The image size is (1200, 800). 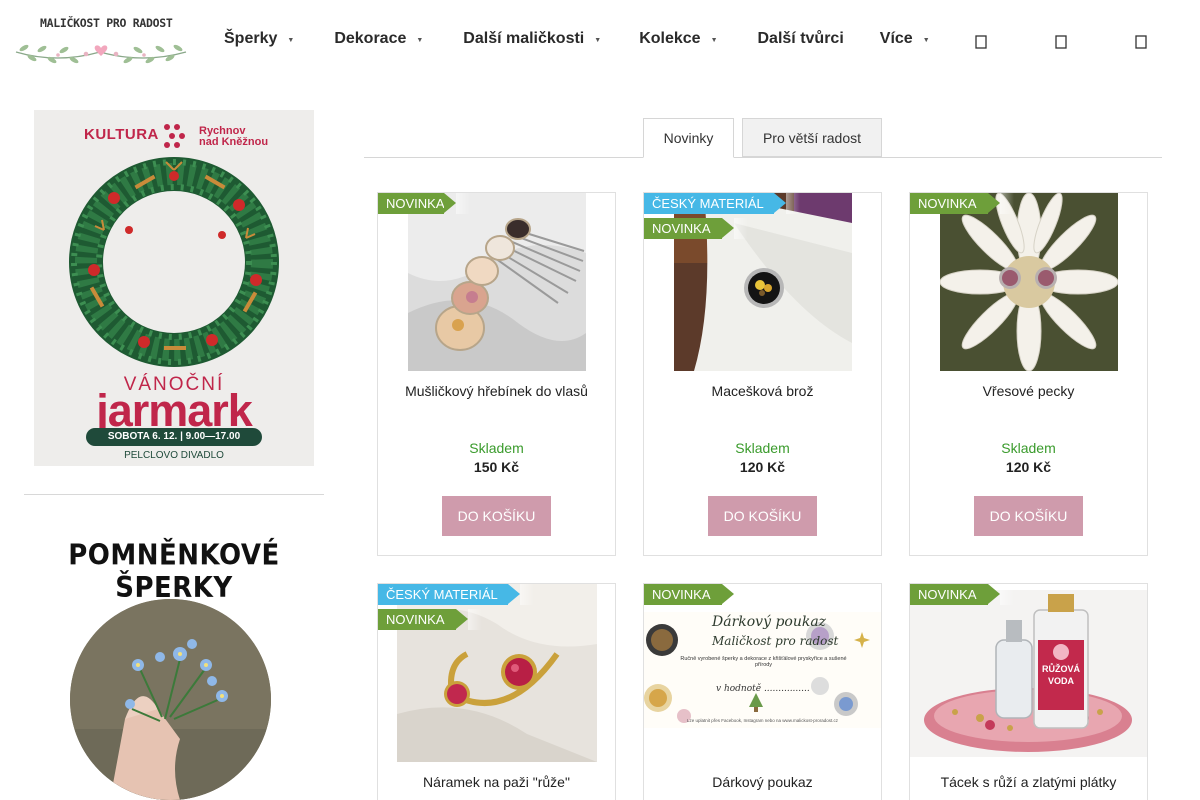 I want to click on hair-comb-image, so click(x=497, y=282).